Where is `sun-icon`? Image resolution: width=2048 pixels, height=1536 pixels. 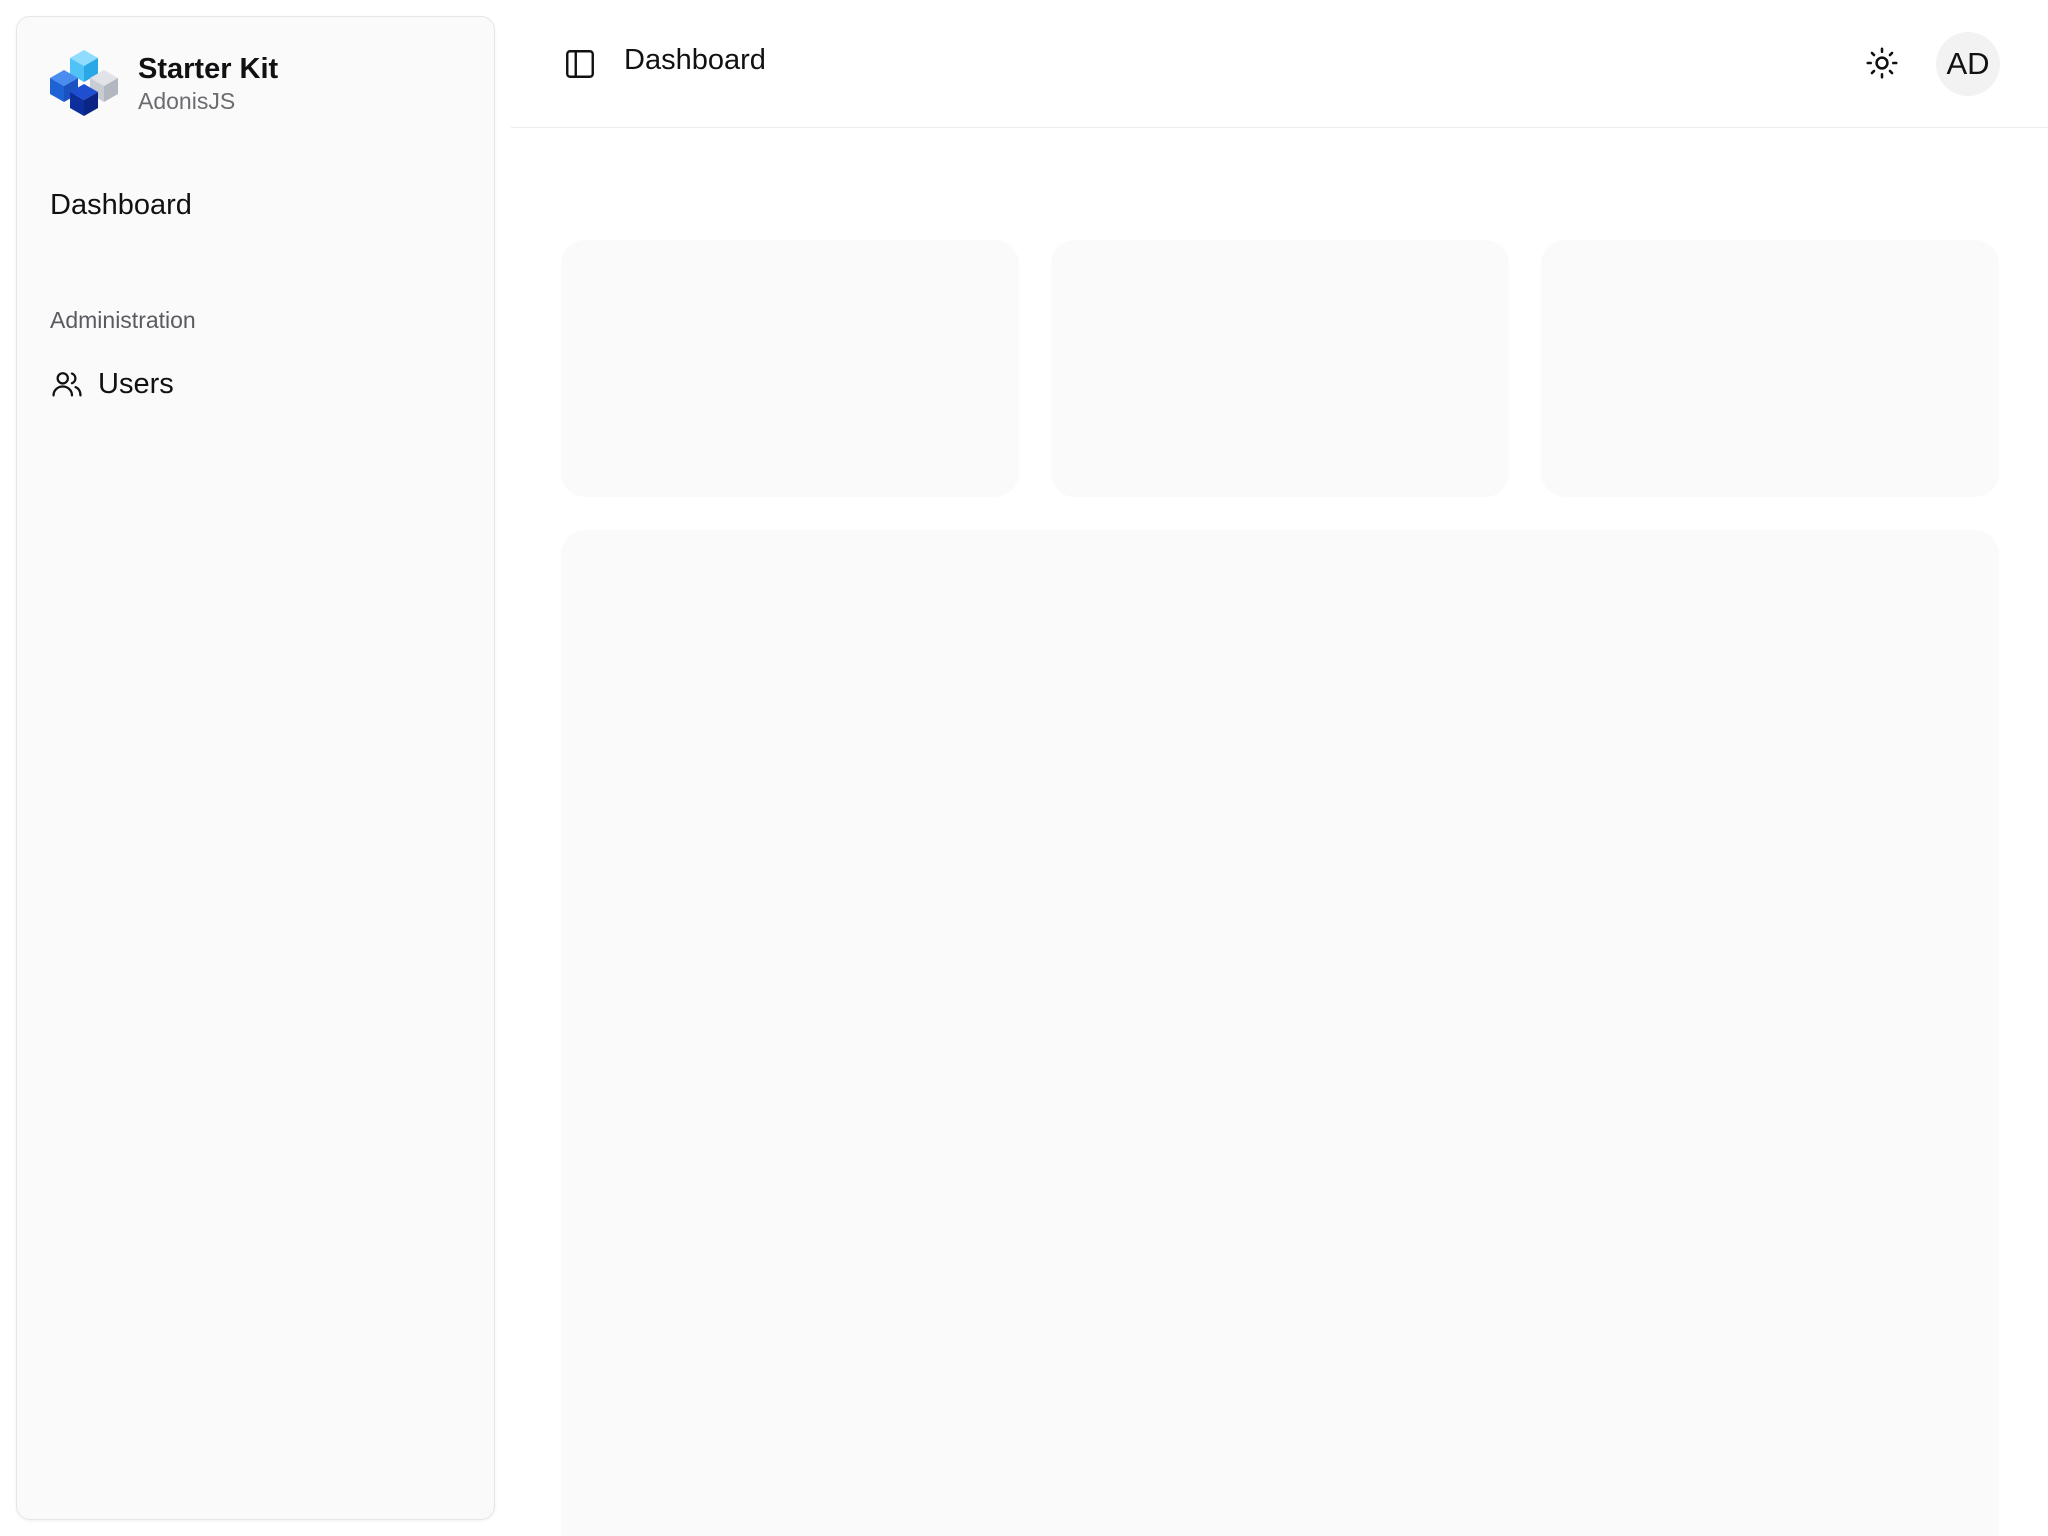 sun-icon is located at coordinates (1882, 63).